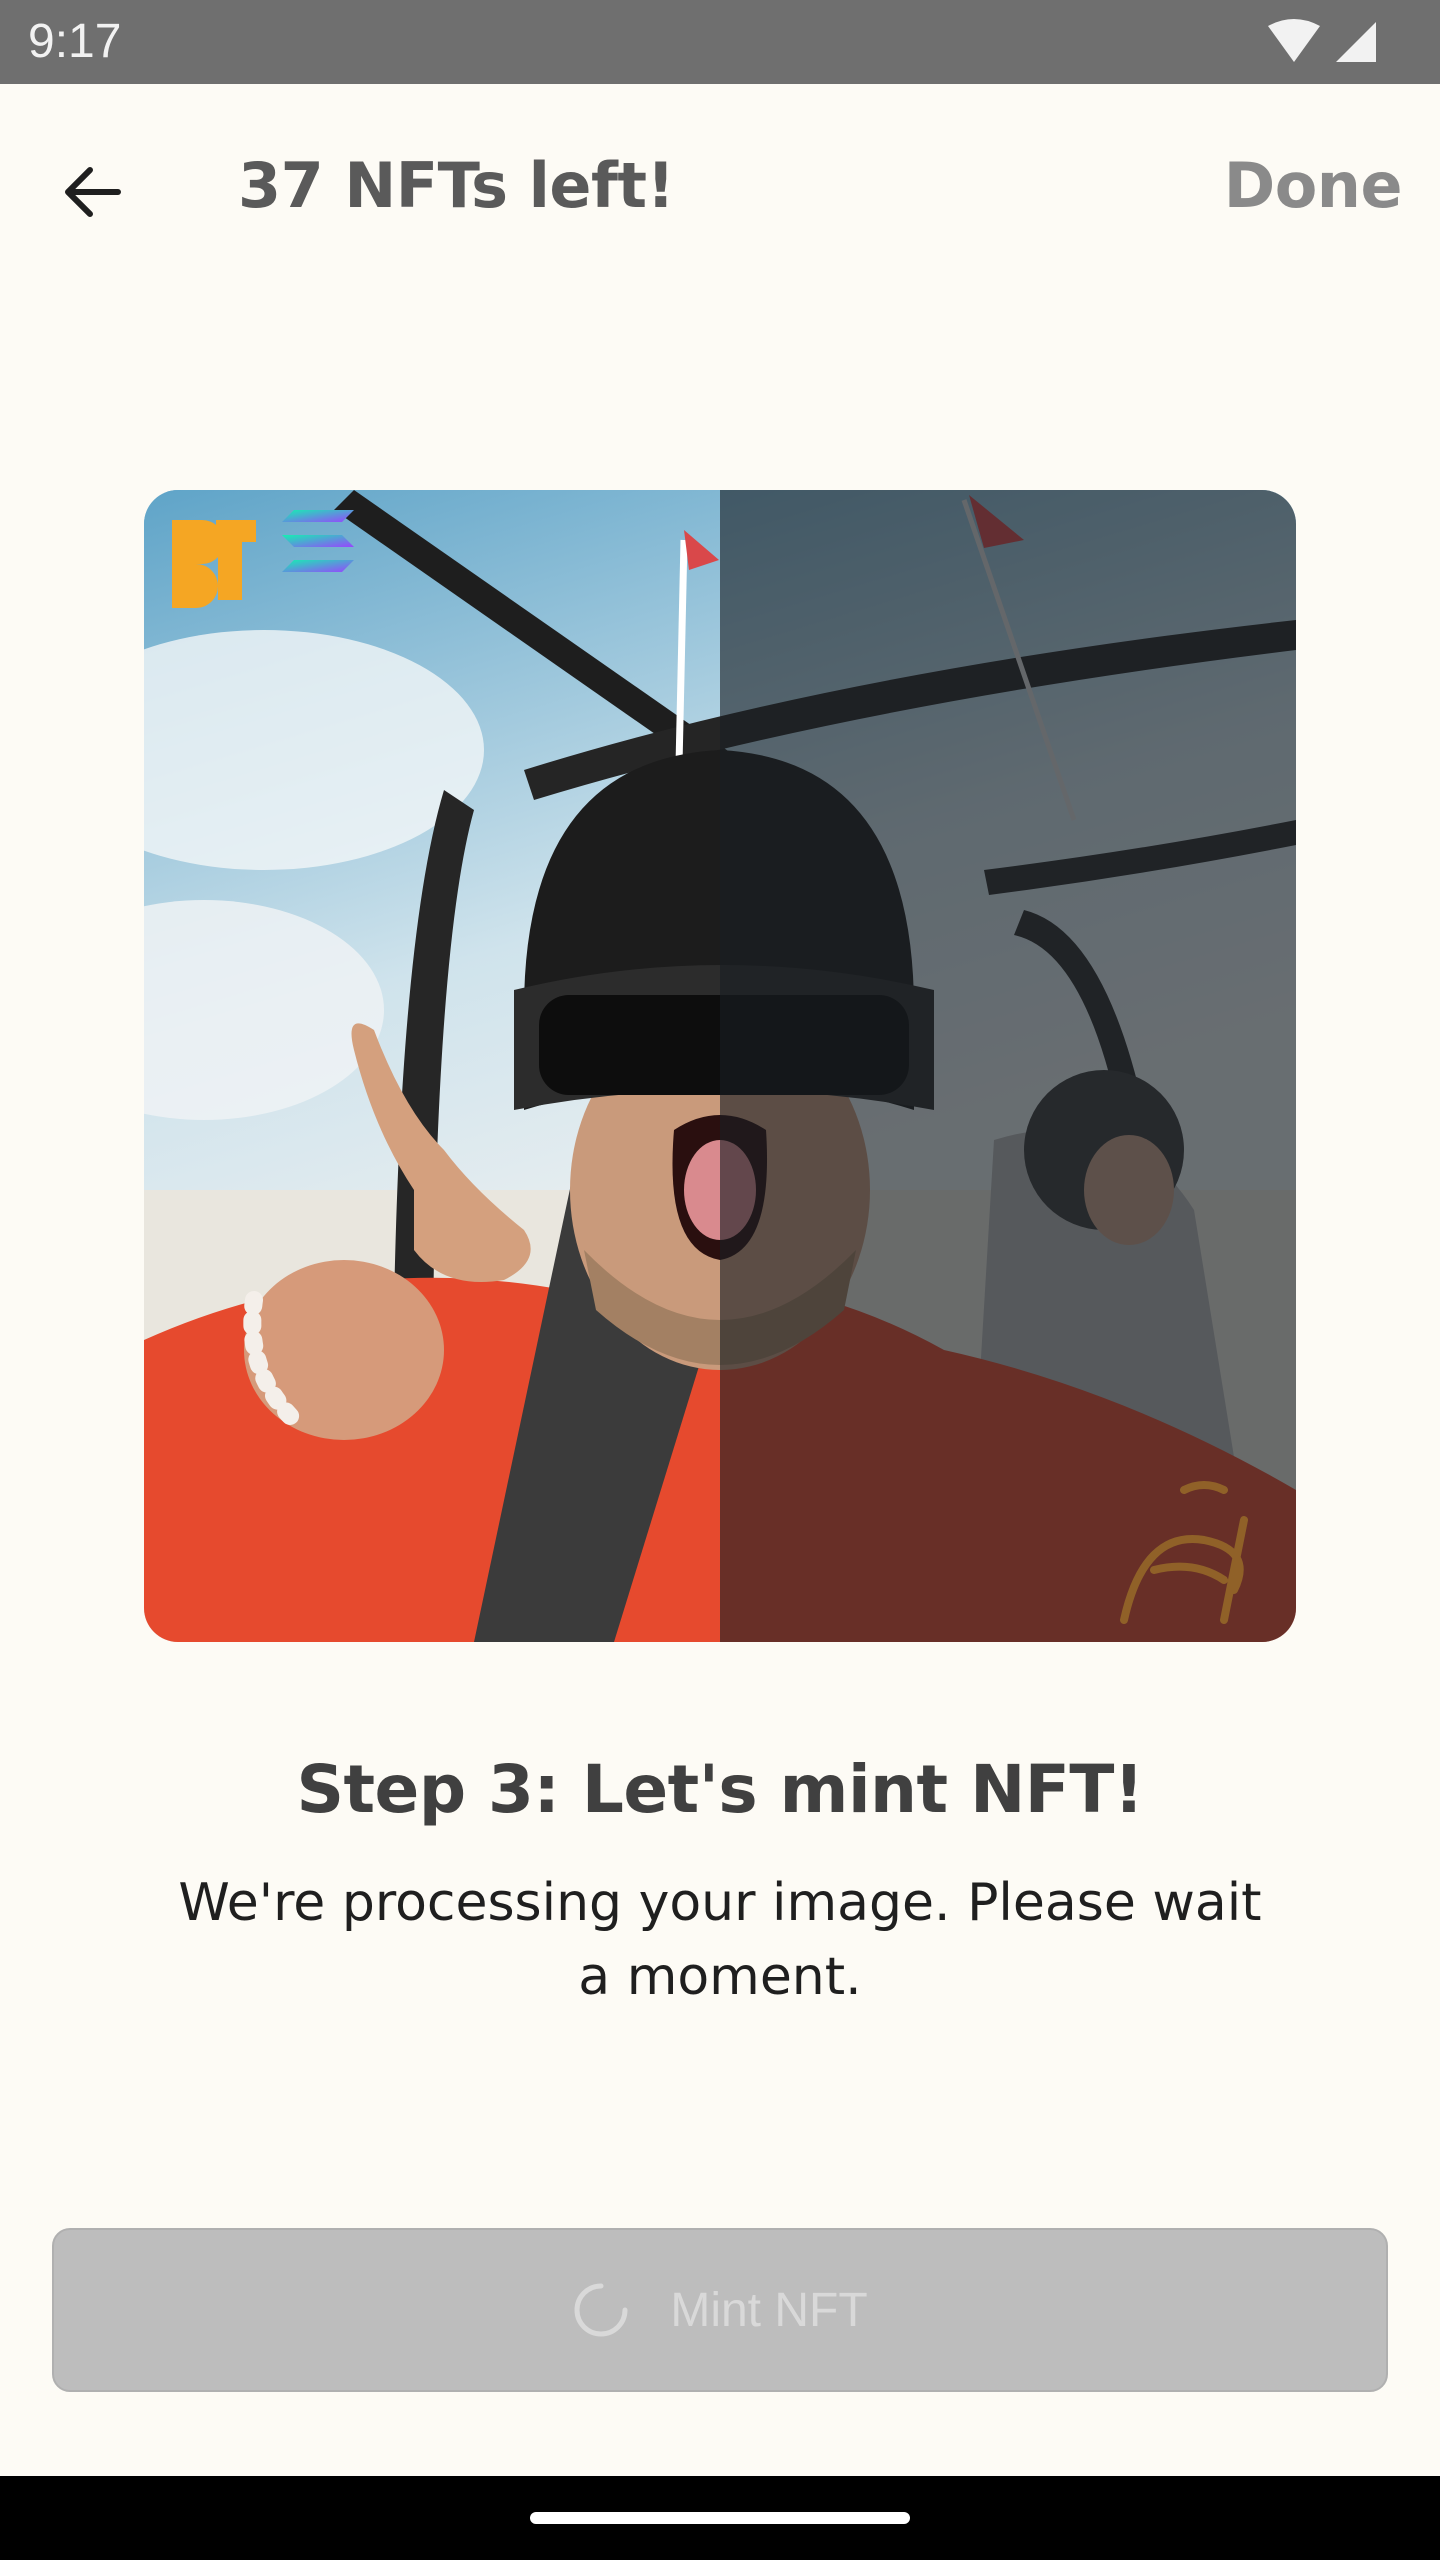 This screenshot has height=2560, width=1440. I want to click on back-button, so click(92, 192).